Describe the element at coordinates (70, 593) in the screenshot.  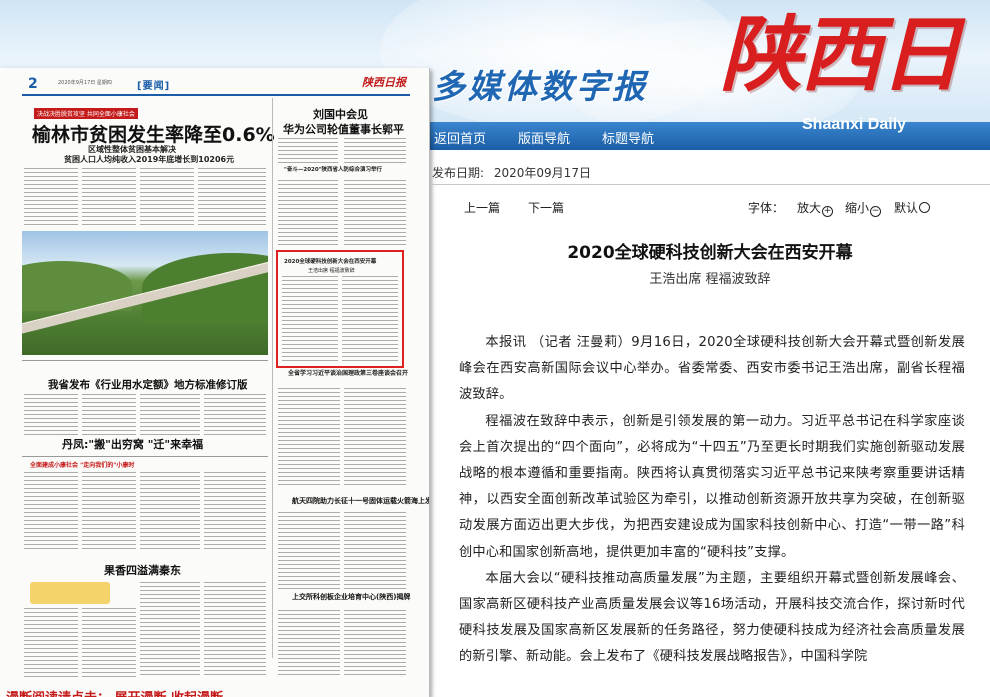
I see `decorative-banner` at that location.